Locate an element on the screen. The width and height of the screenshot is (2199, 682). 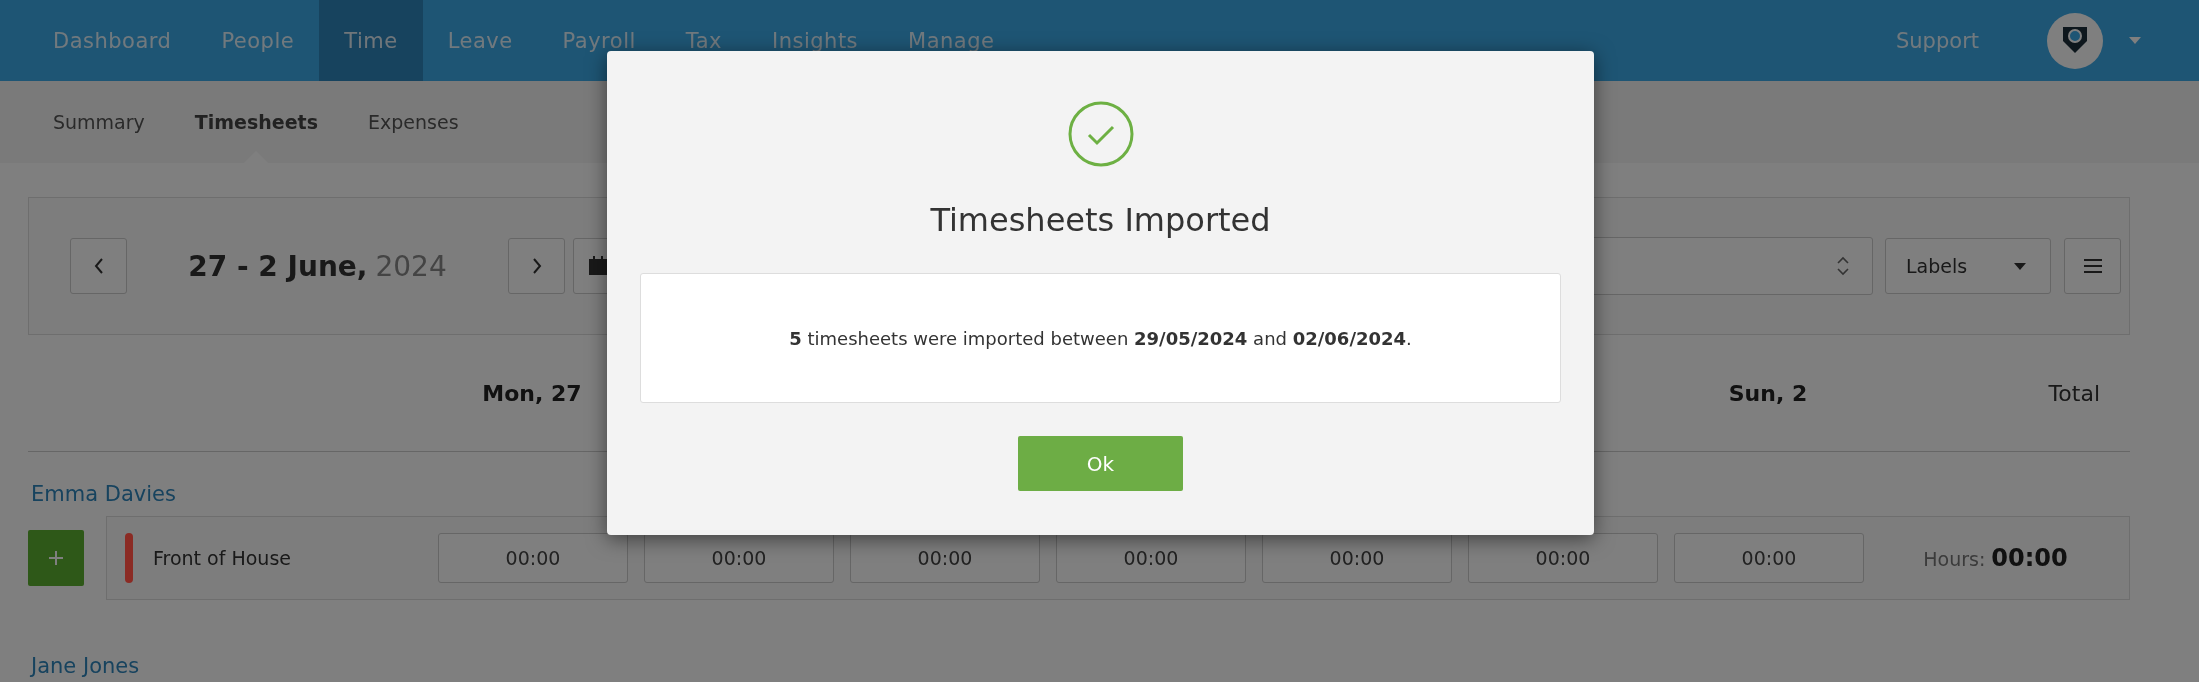
support-link: Support is located at coordinates (1937, 40).